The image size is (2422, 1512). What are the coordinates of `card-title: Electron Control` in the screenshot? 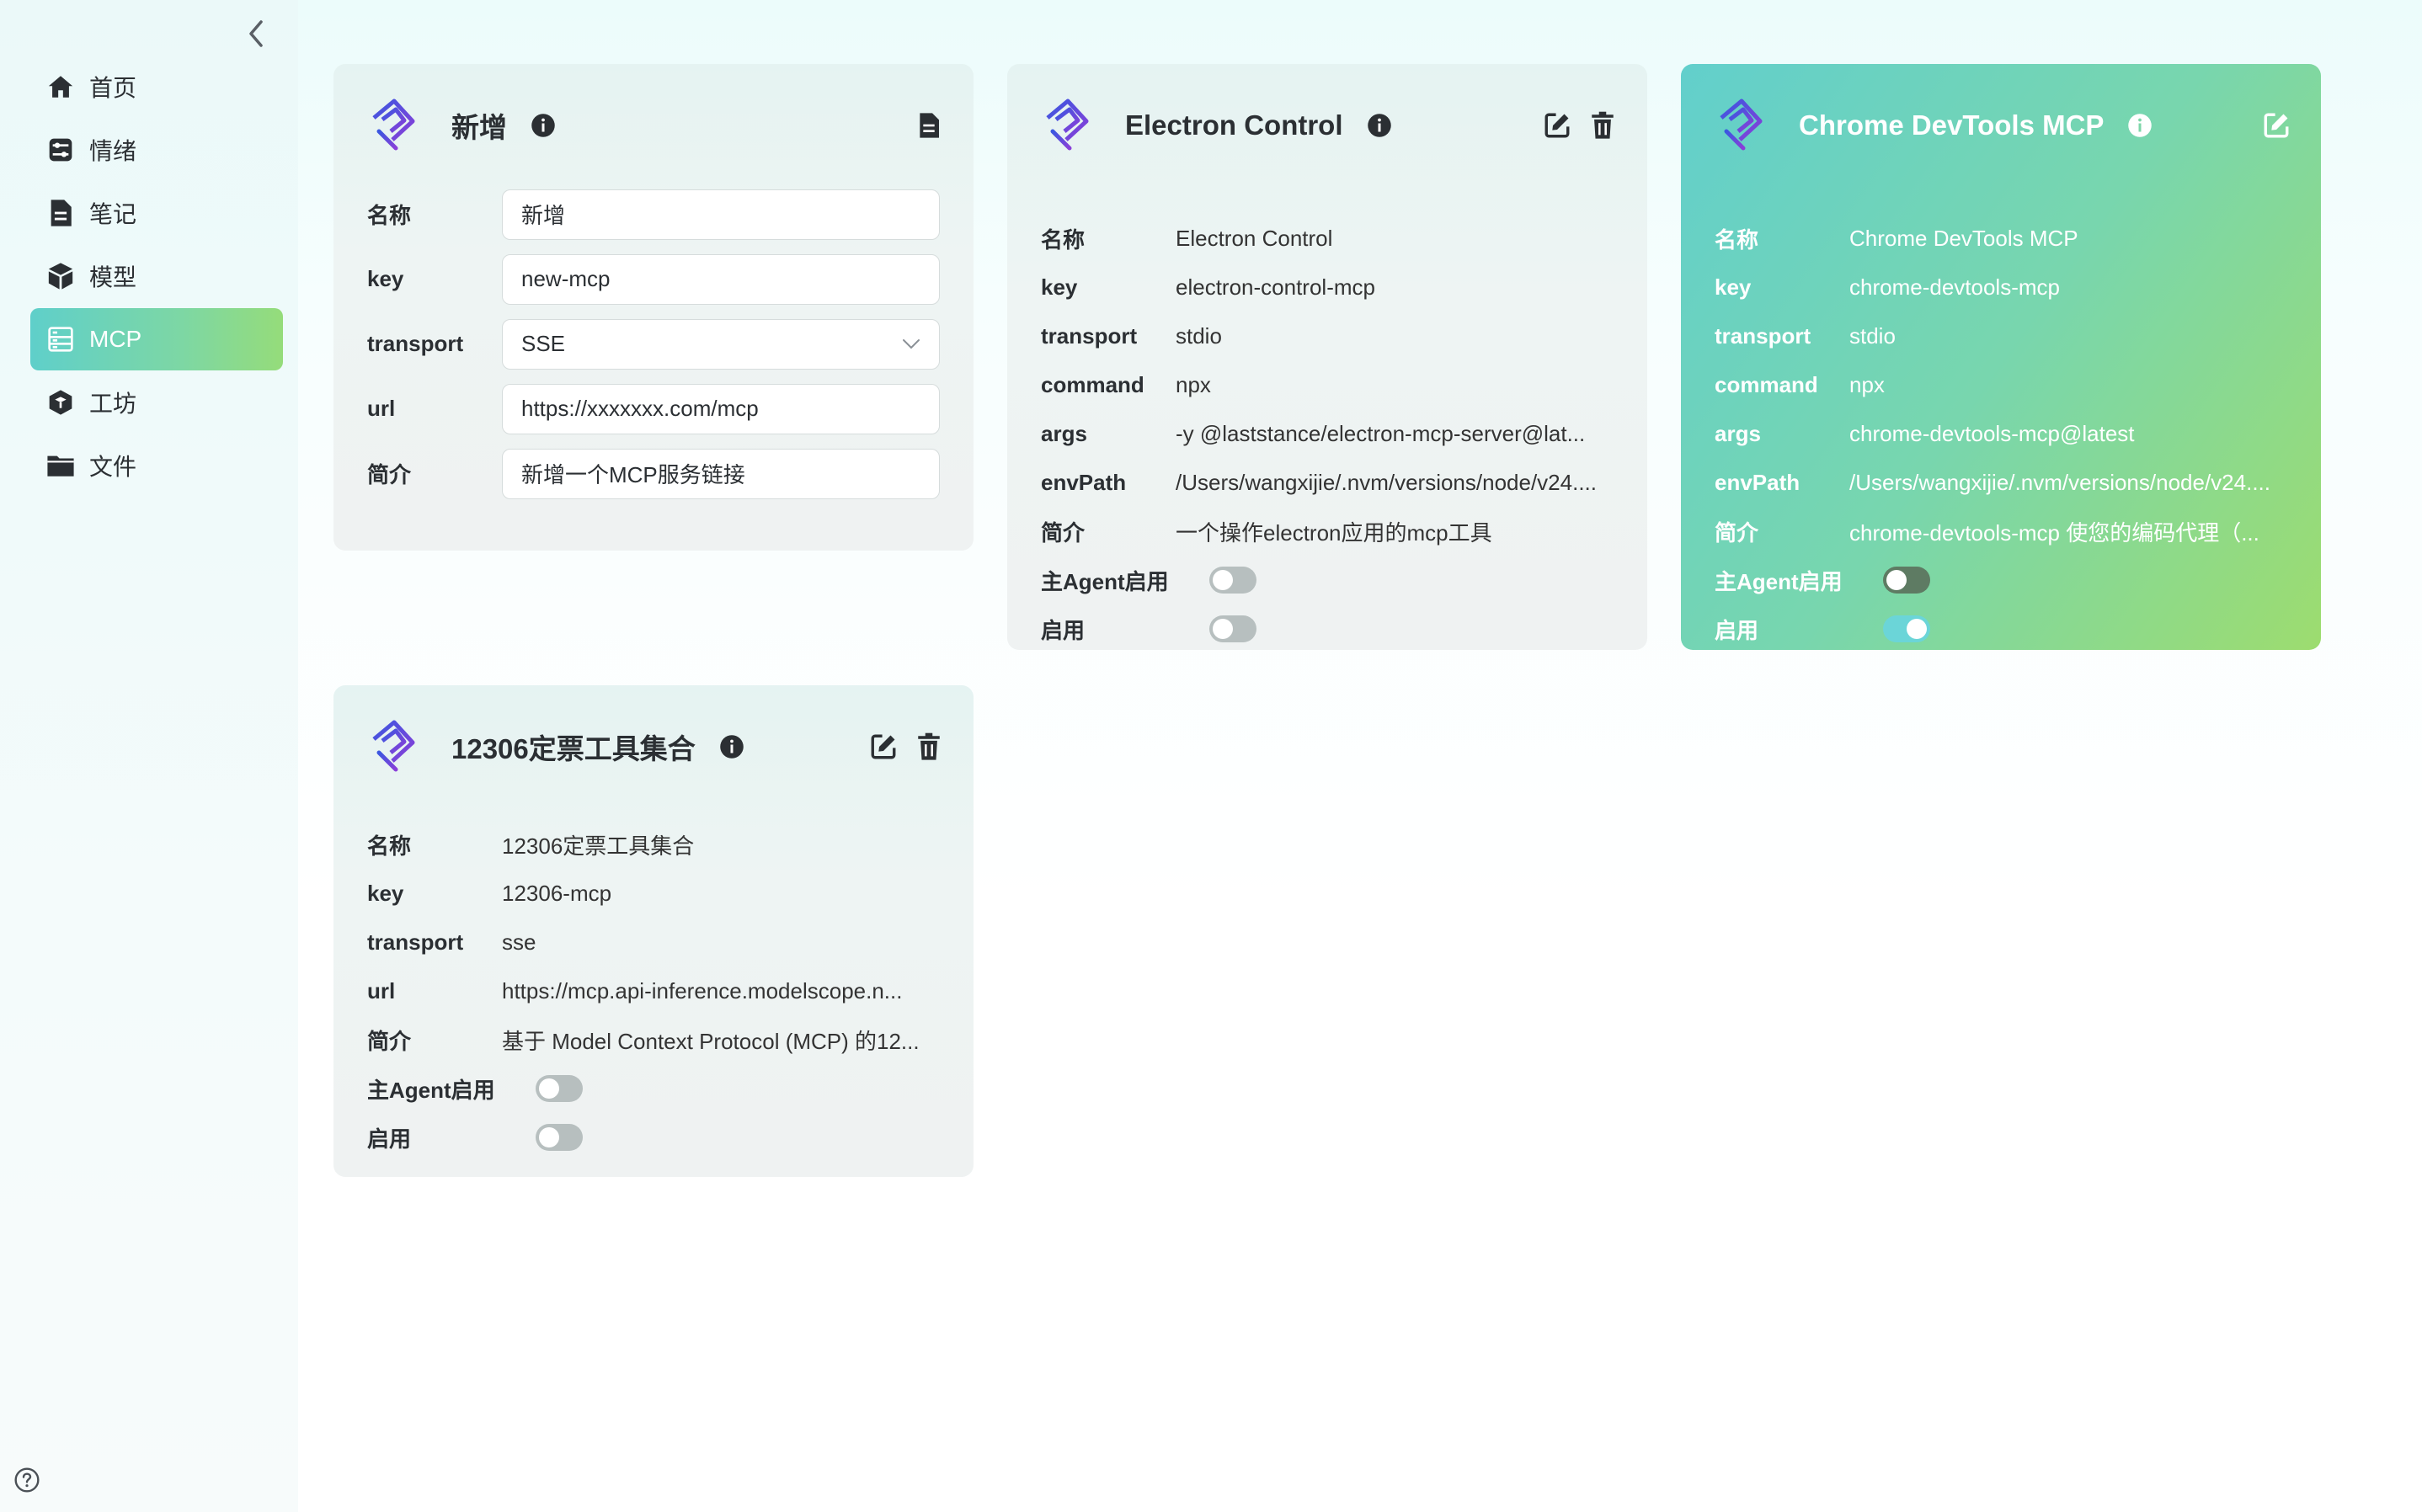 It's located at (1234, 125).